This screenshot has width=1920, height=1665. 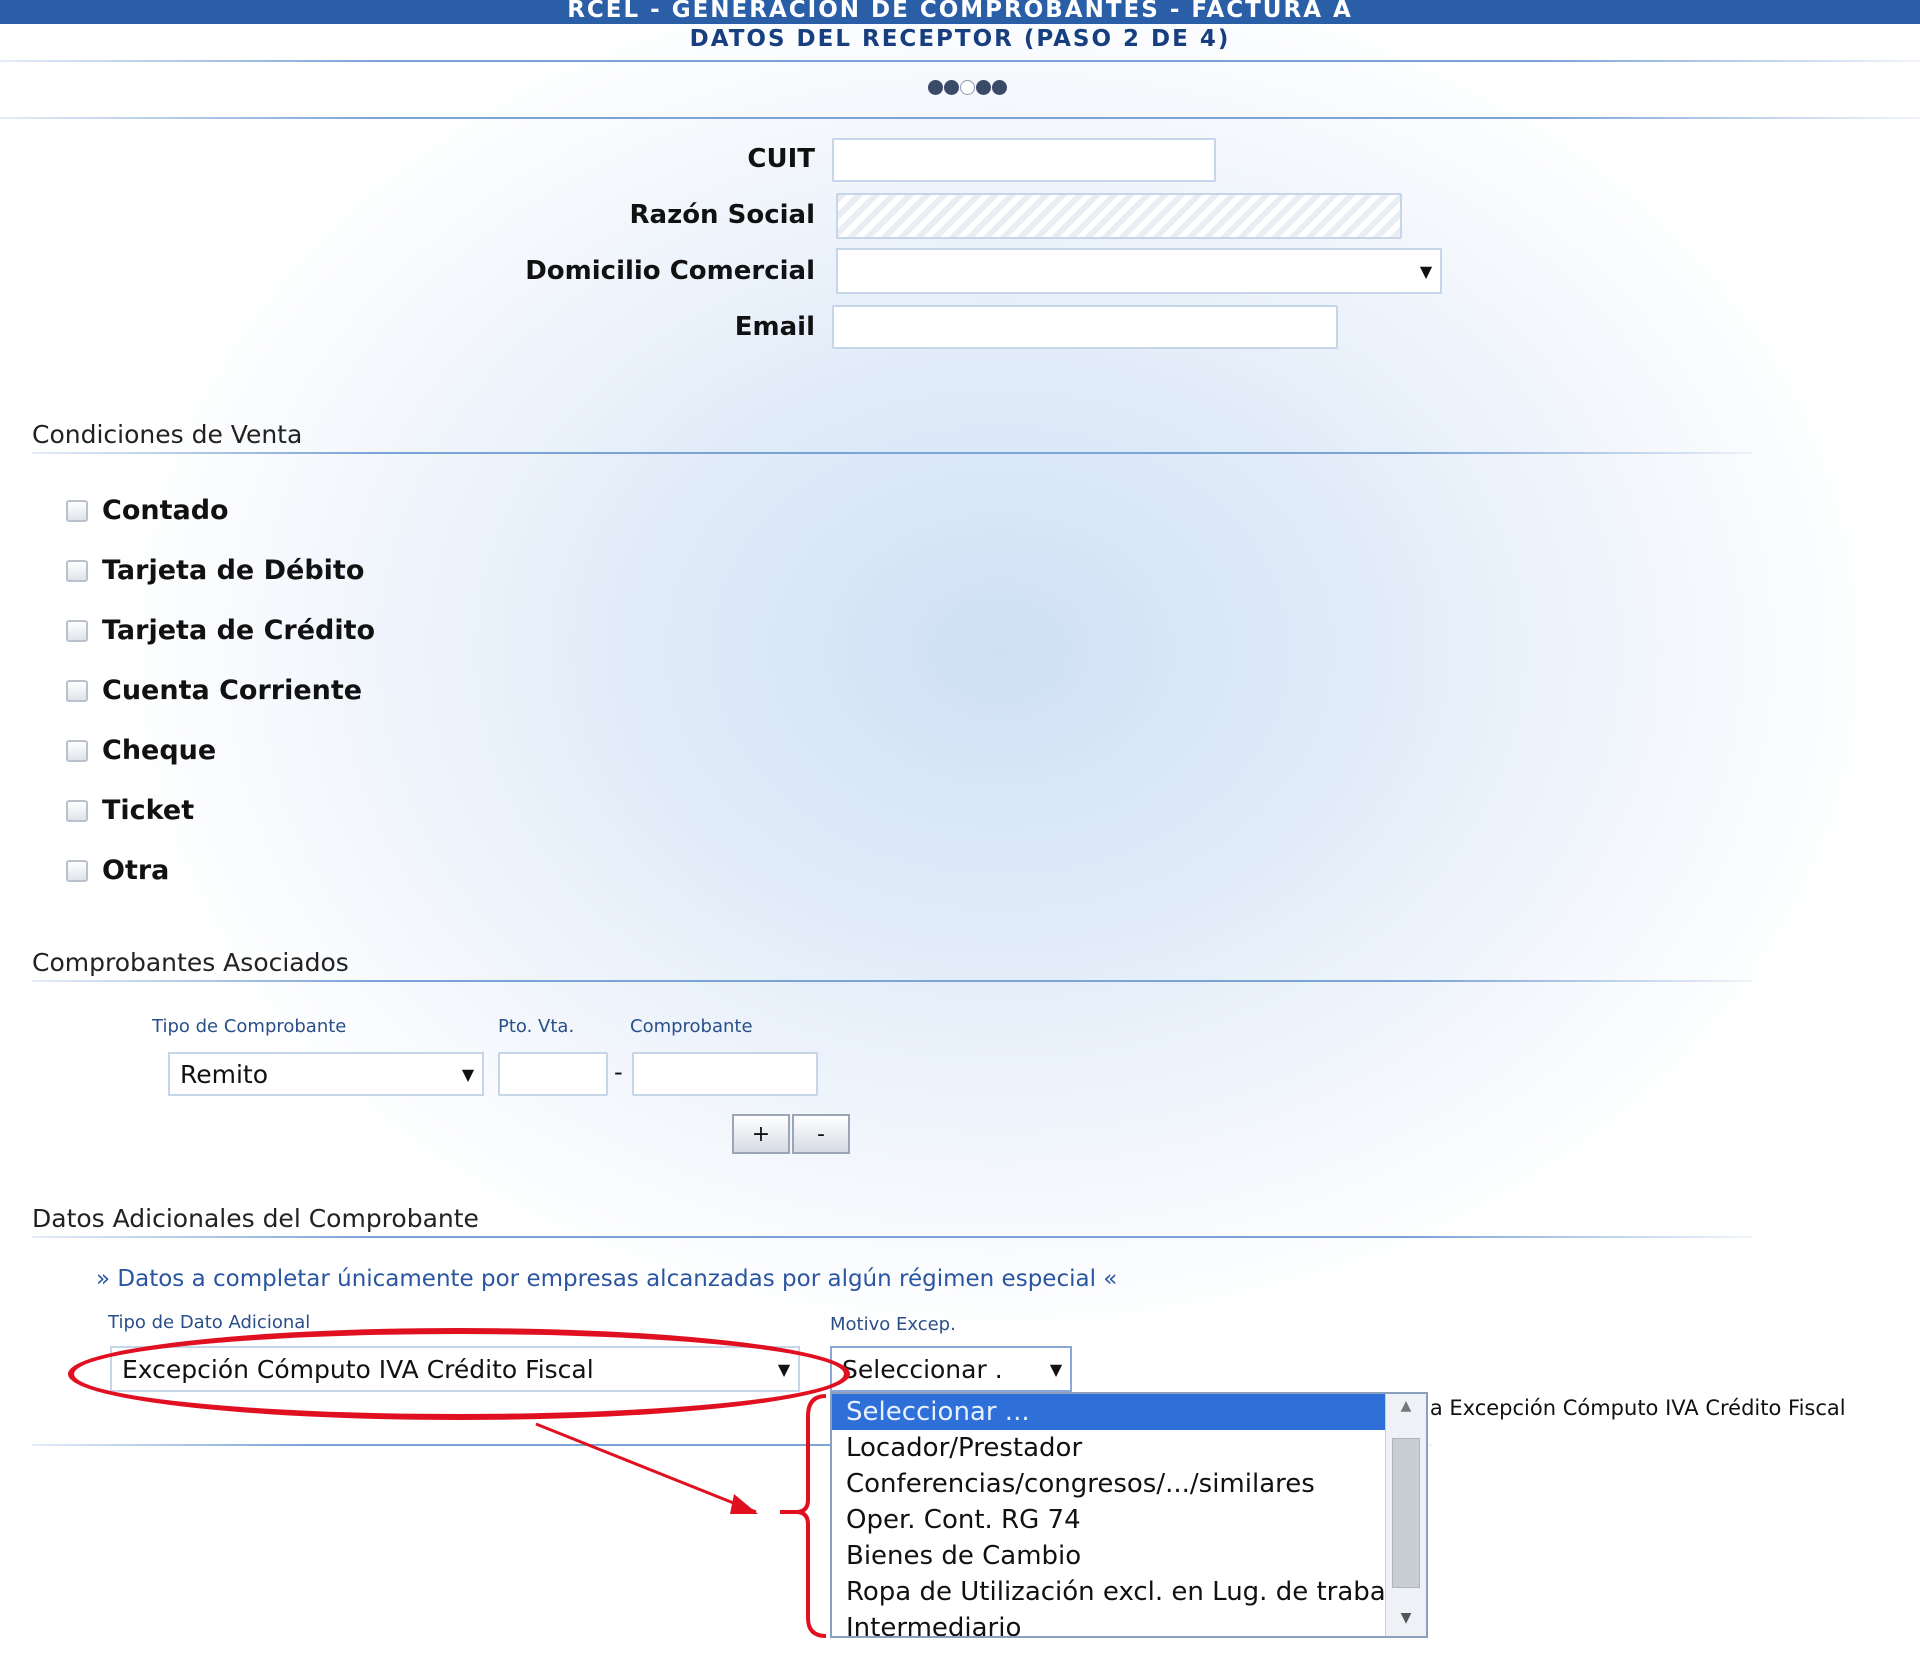 I want to click on motivo-excepcion-select: Seleccionar . ▼, so click(x=951, y=1369).